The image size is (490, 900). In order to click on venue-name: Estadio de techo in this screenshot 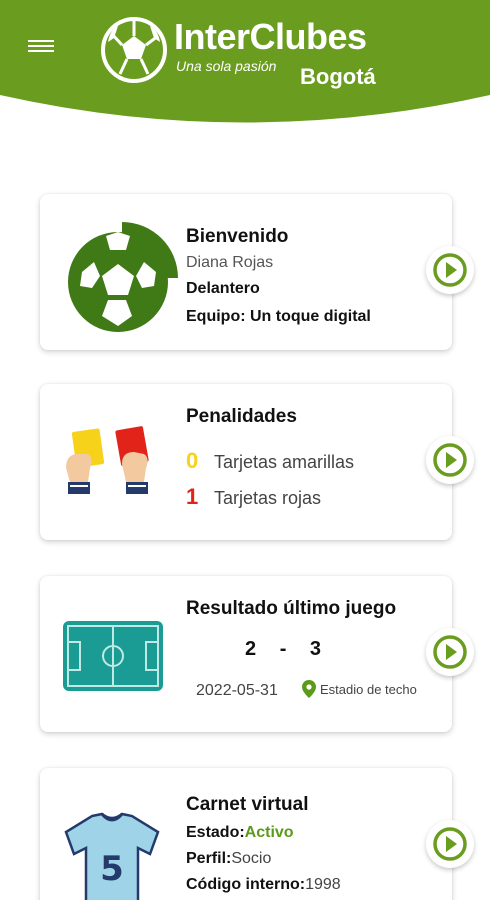, I will do `click(368, 689)`.